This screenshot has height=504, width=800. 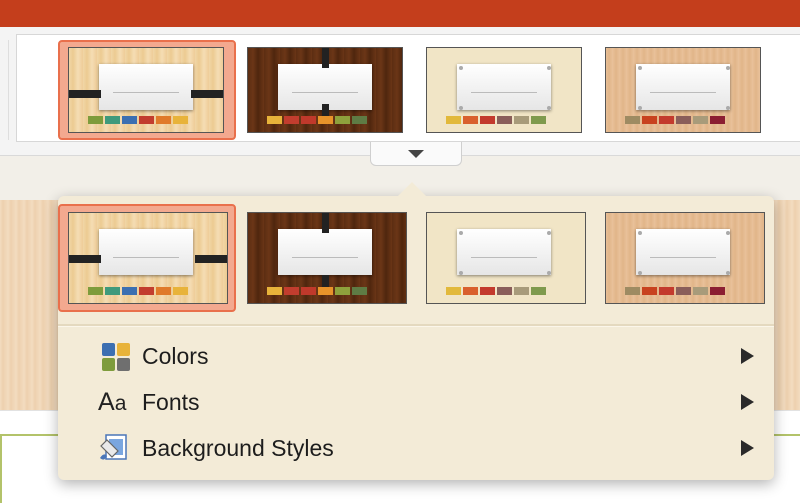 I want to click on chevron-down-icon, so click(x=416, y=153).